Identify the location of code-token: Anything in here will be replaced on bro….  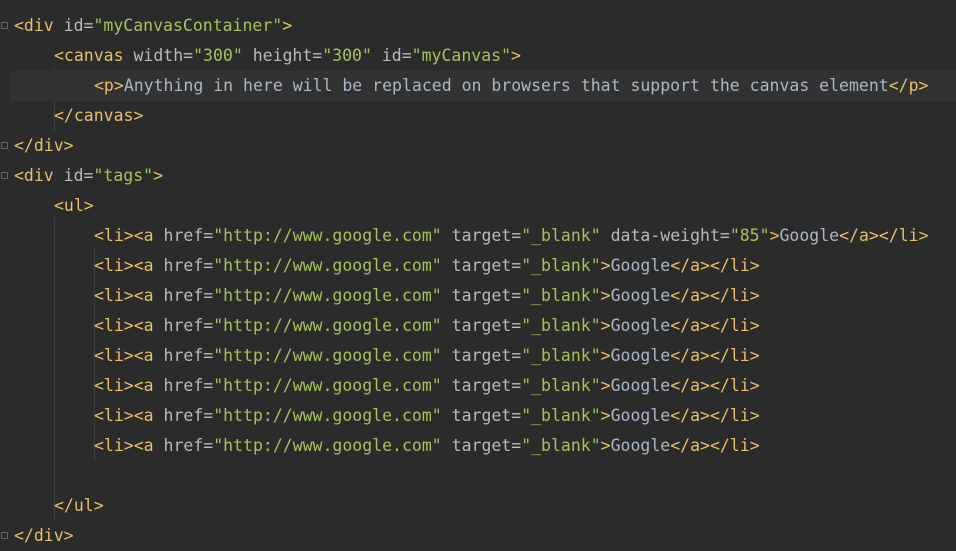
(506, 85).